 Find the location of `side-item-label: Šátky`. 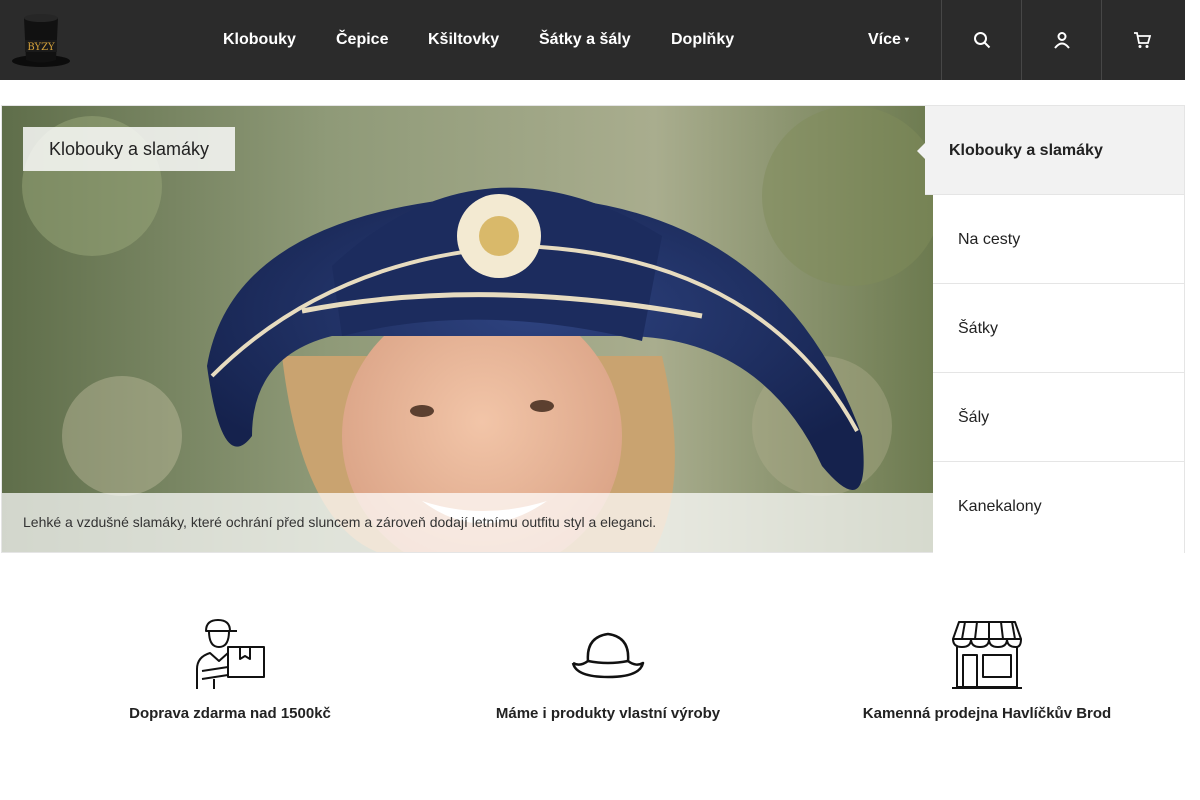

side-item-label: Šátky is located at coordinates (978, 328).